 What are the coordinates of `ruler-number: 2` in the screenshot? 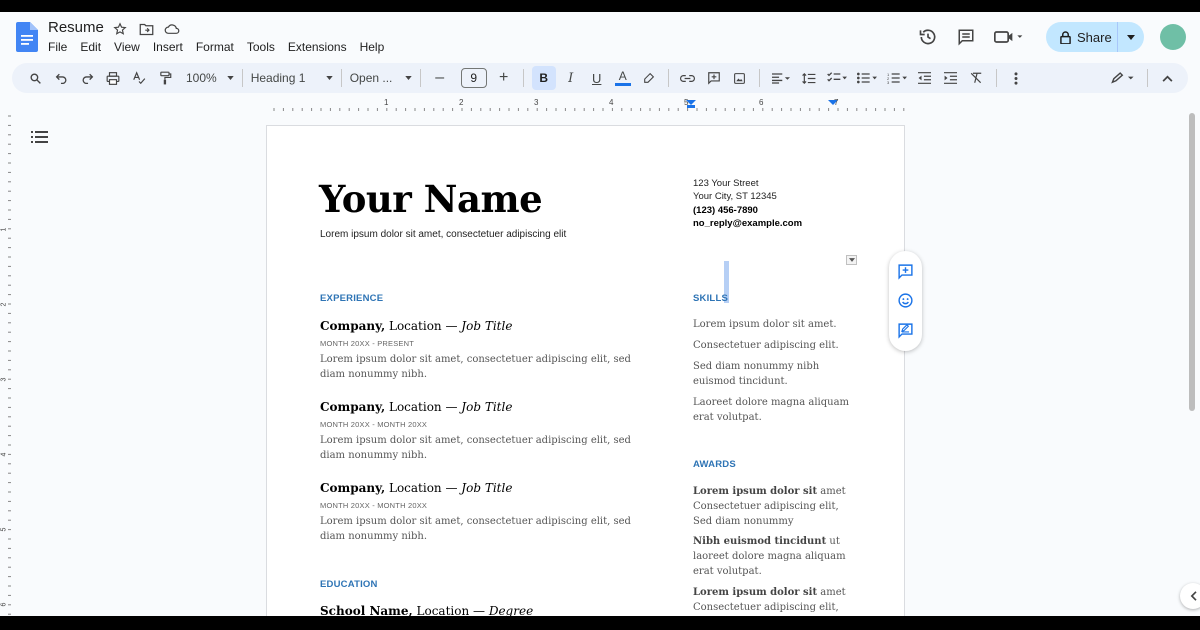 It's located at (461, 102).